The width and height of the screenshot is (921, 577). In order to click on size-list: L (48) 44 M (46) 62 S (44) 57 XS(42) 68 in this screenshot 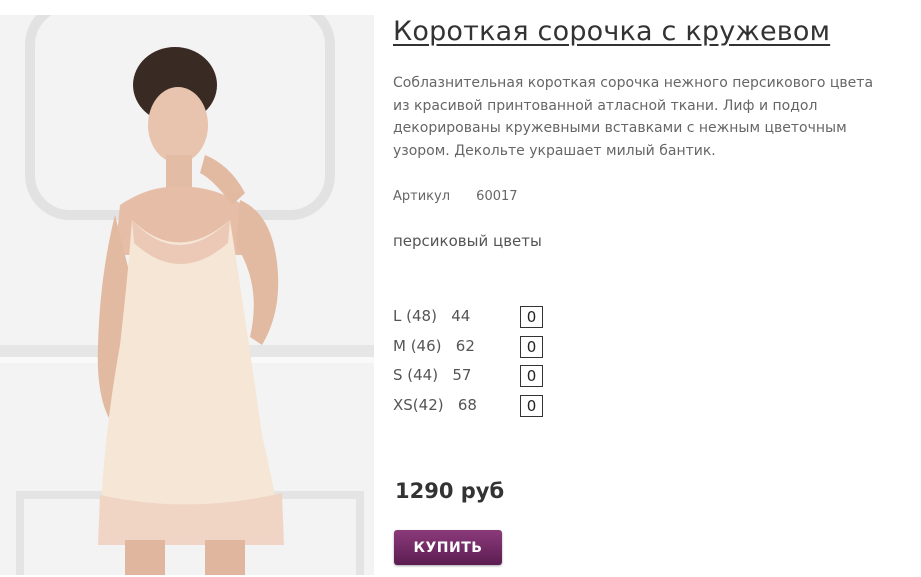, I will do `click(493, 365)`.